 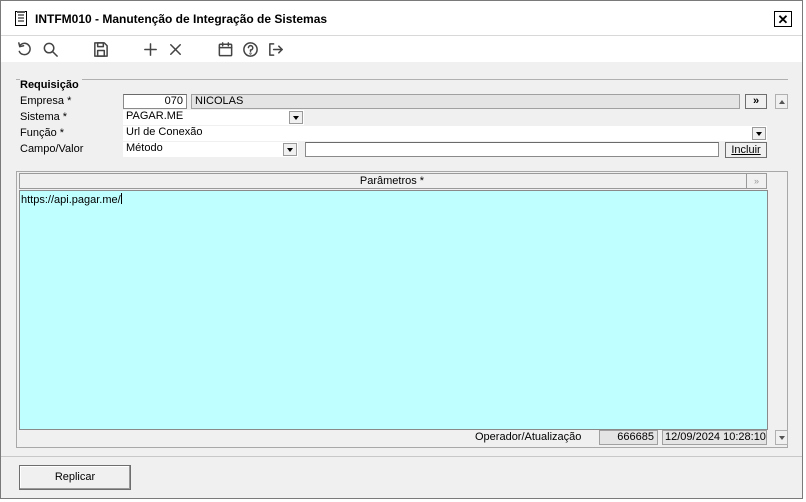 I want to click on parametros-value: https://api.pagar.me/, so click(x=71, y=200).